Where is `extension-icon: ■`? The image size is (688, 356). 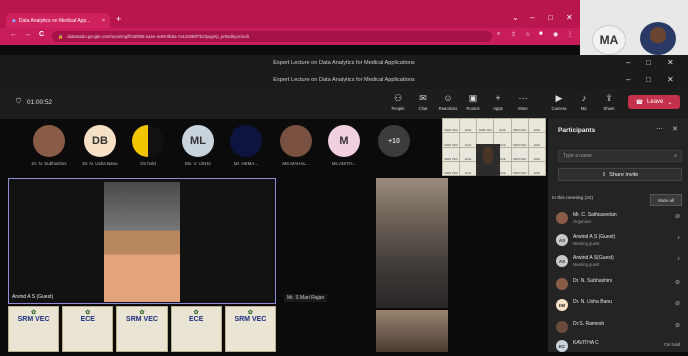 extension-icon: ■ is located at coordinates (541, 34).